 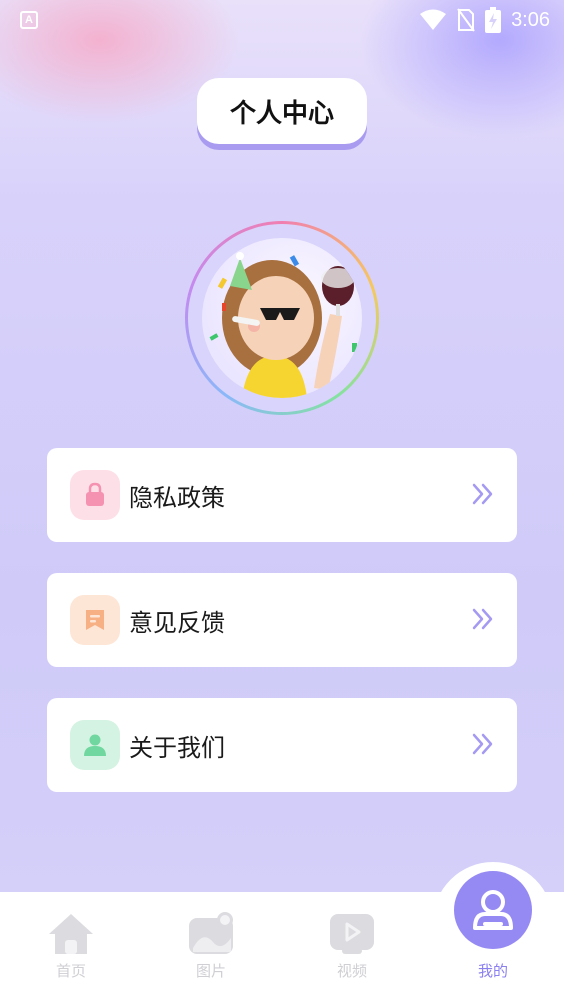 What do you see at coordinates (484, 20) in the screenshot?
I see `status-right: 3:06` at bounding box center [484, 20].